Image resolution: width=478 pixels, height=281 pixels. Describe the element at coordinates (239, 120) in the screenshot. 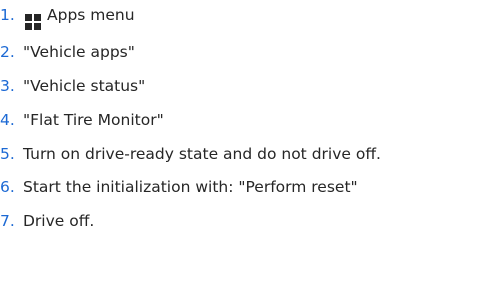

I see `step-item: 4. "Flat Tire Monitor"` at that location.